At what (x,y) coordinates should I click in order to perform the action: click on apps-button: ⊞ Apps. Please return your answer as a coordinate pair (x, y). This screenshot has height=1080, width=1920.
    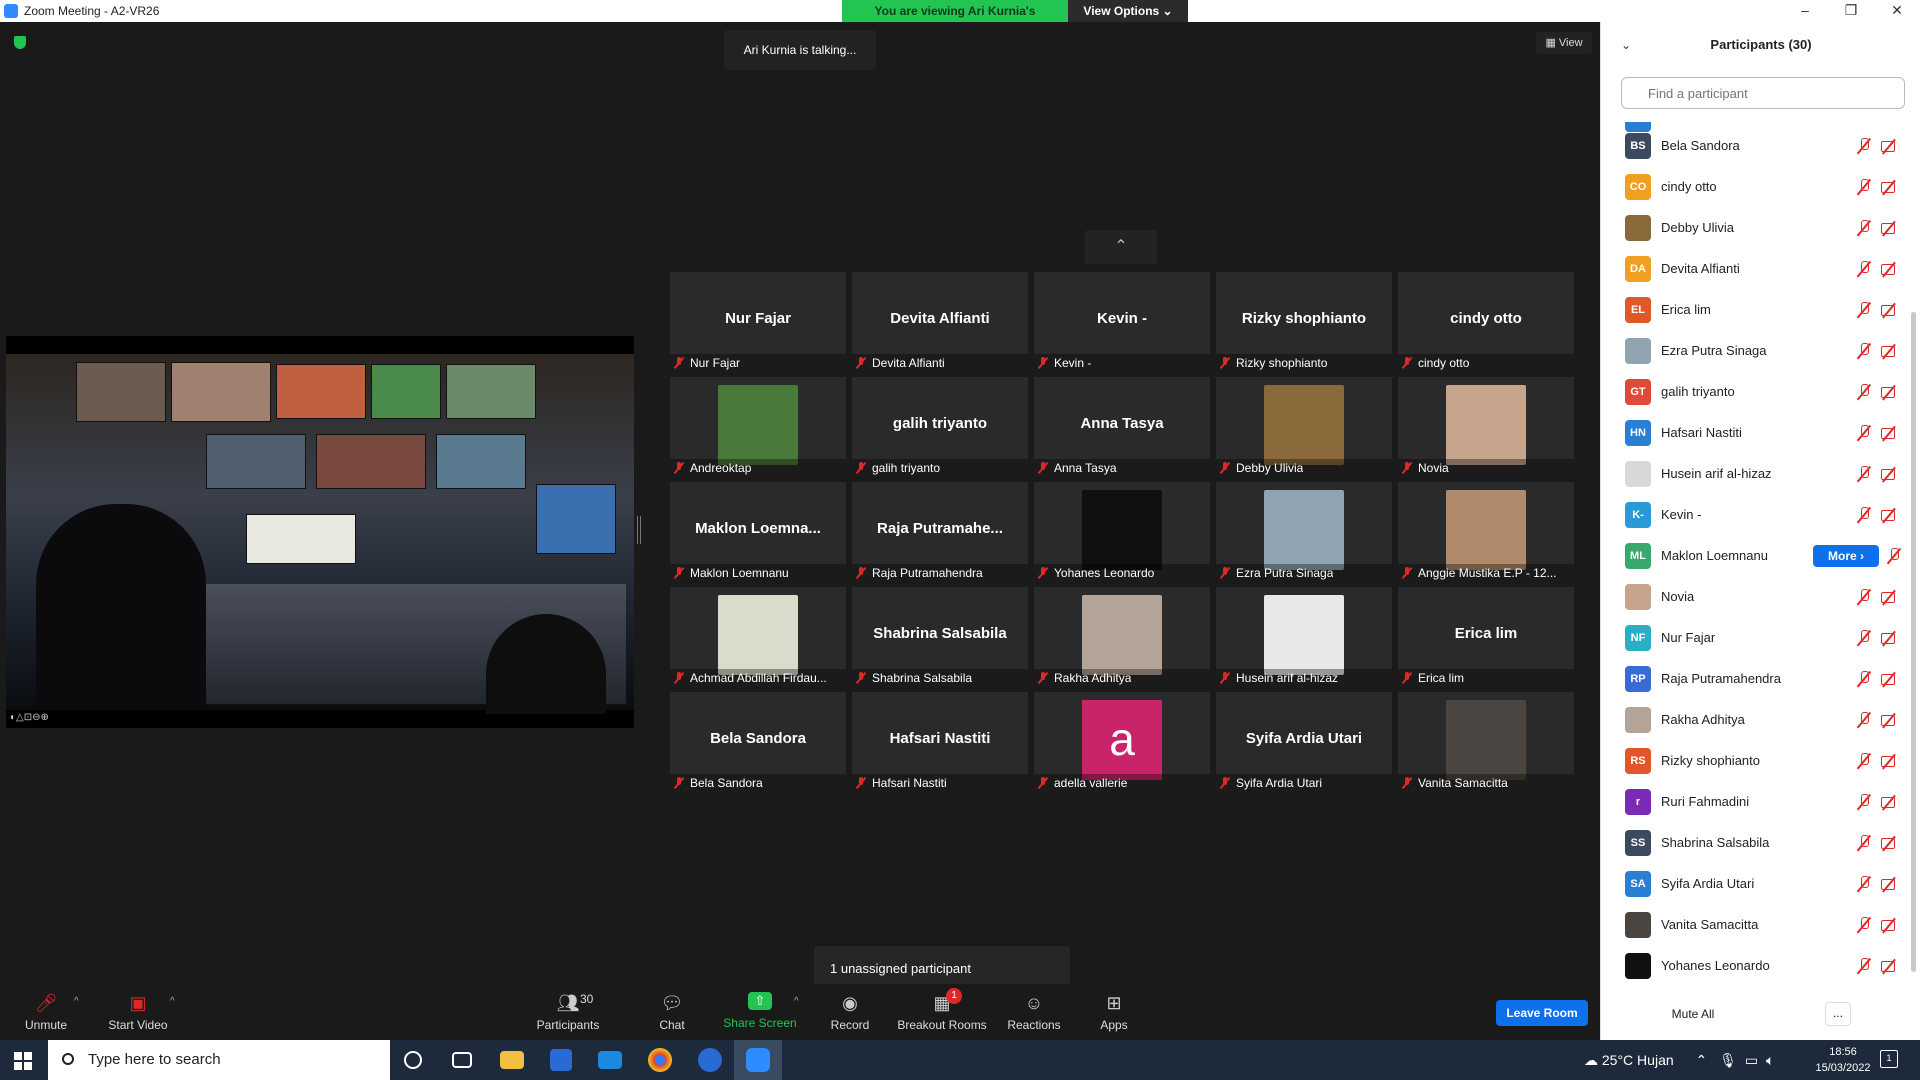
    Looking at the image, I should click on (1114, 1015).